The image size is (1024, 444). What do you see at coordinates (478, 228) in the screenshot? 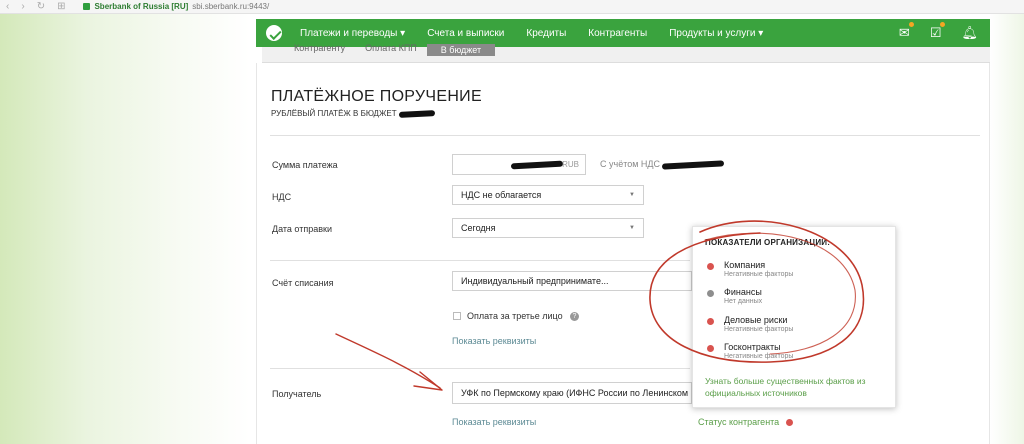
I see `date-value: Сегодня` at bounding box center [478, 228].